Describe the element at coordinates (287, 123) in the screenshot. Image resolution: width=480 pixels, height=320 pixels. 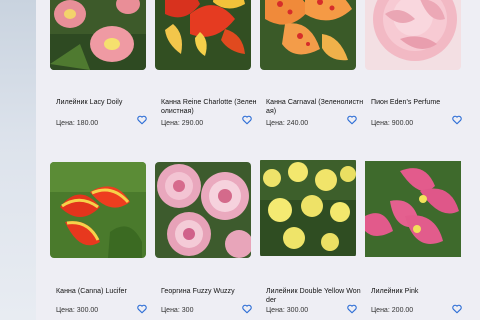
I see `product-price: Цена: 240.00` at that location.